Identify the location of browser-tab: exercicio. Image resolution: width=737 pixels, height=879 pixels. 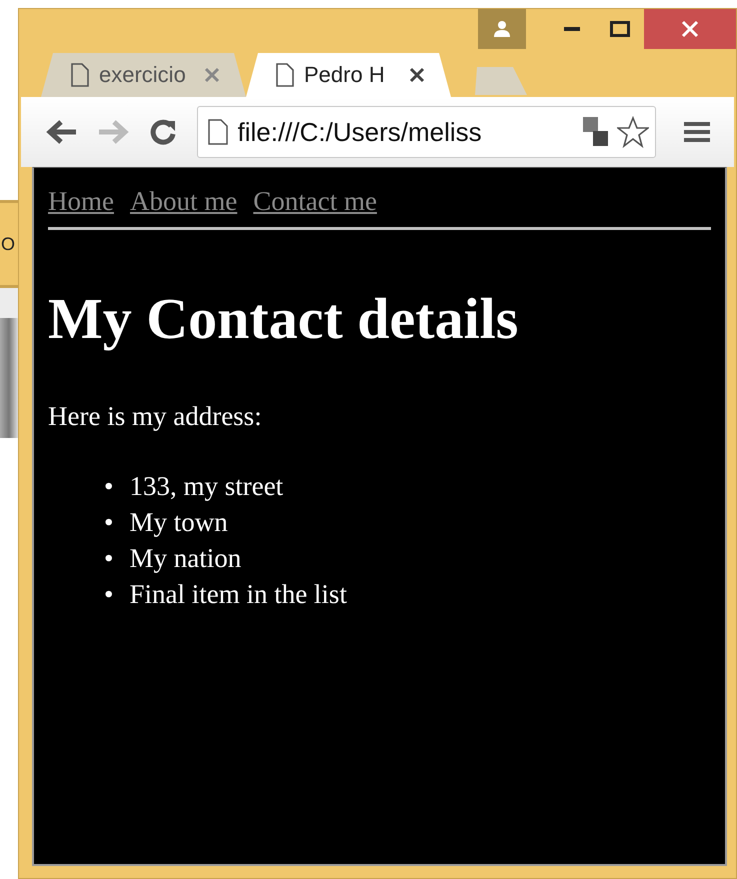
(143, 75).